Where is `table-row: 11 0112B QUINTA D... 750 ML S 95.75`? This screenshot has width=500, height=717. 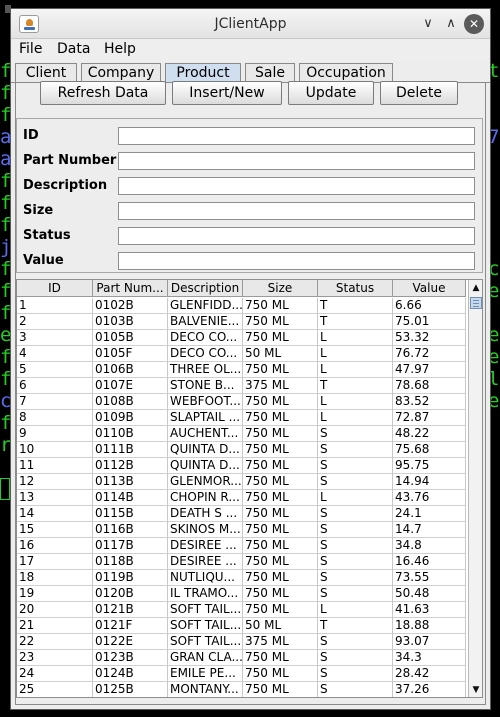 table-row: 11 0112B QUINTA D... 750 ML S 95.75 is located at coordinates (241, 466).